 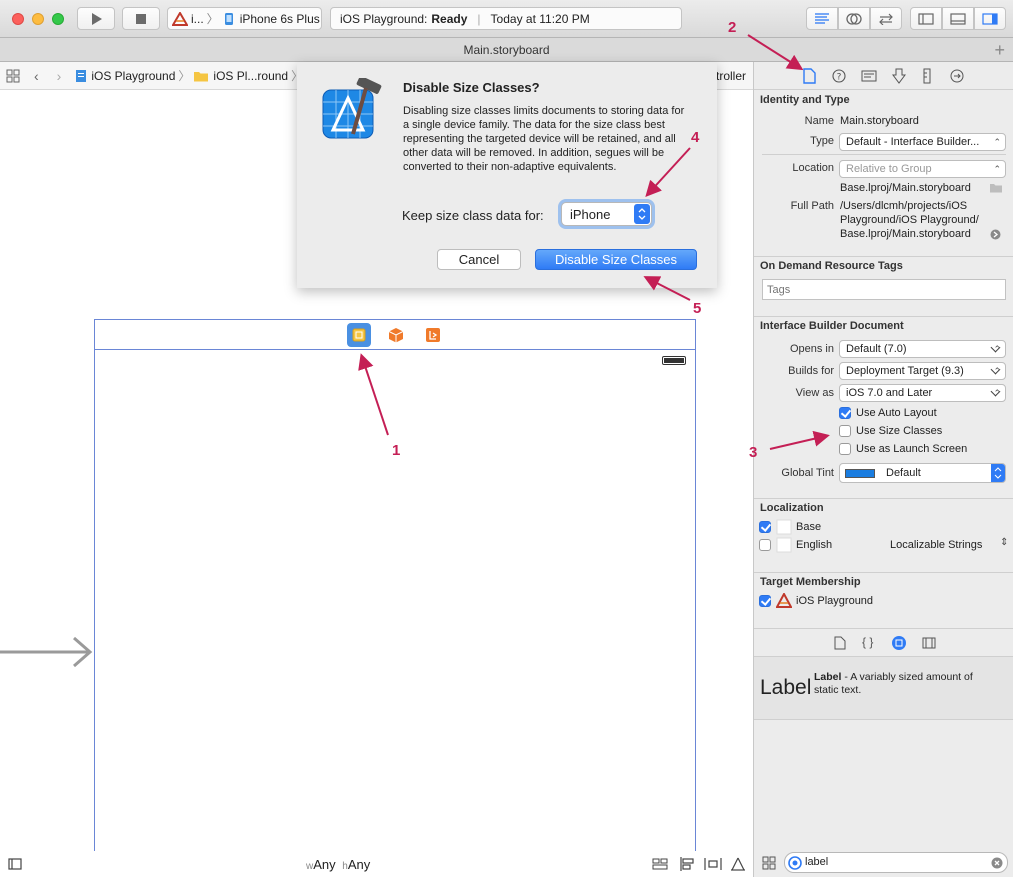 What do you see at coordinates (795, 863) in the screenshot?
I see `filter-icon` at bounding box center [795, 863].